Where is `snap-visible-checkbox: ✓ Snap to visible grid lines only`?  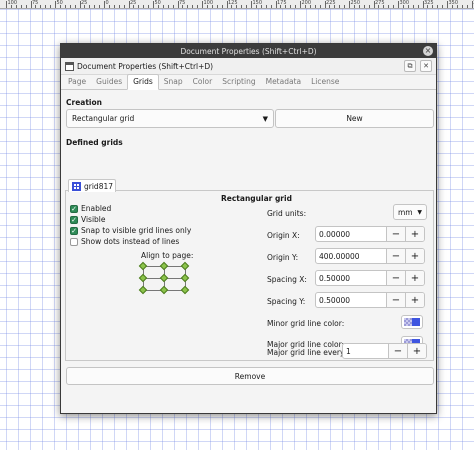 snap-visible-checkbox: ✓ Snap to visible grid lines only is located at coordinates (130, 230).